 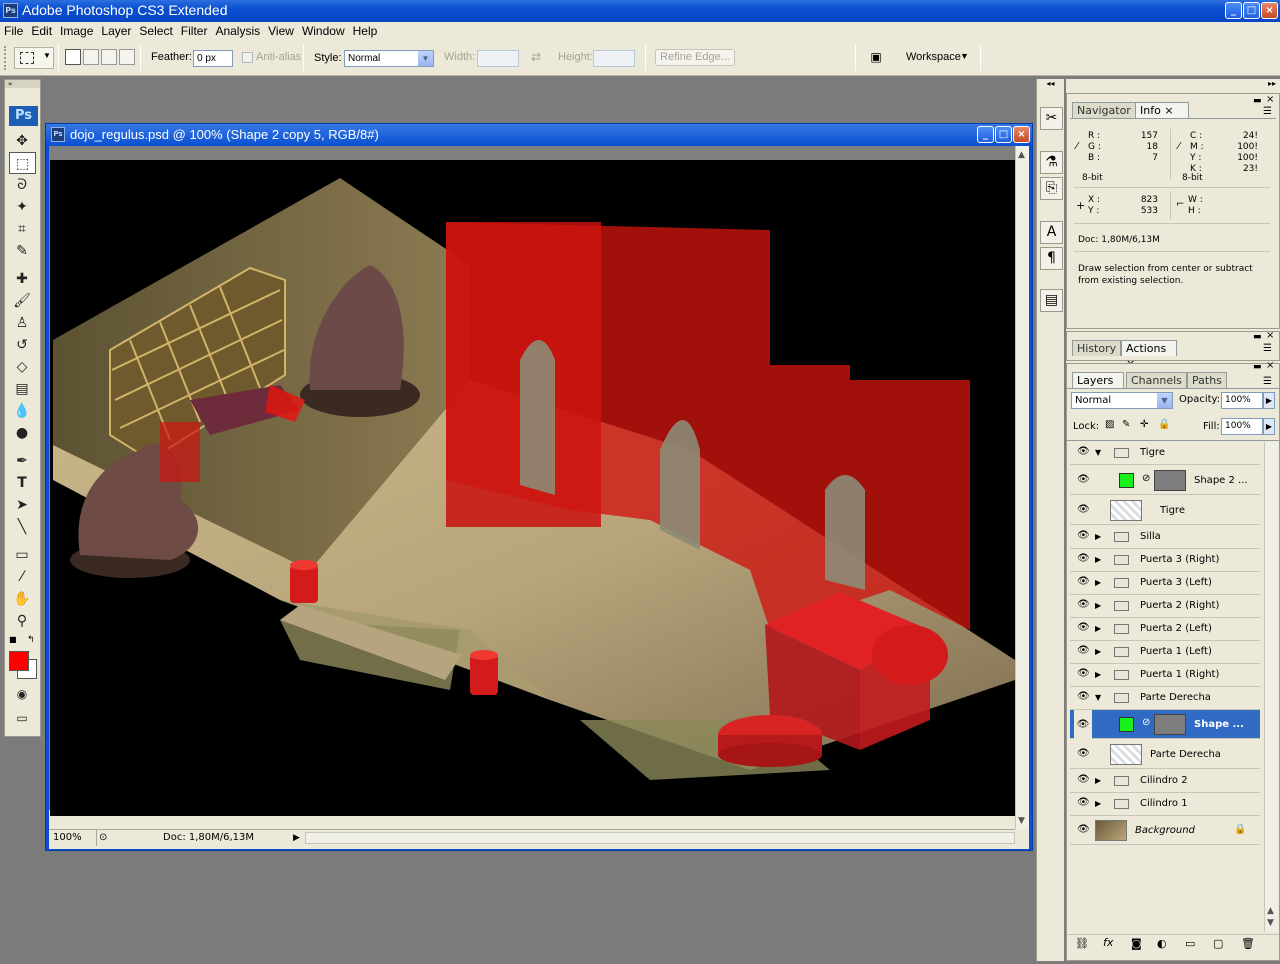 What do you see at coordinates (22, 621) in the screenshot?
I see `zoom-tool-icon: ⚲` at bounding box center [22, 621].